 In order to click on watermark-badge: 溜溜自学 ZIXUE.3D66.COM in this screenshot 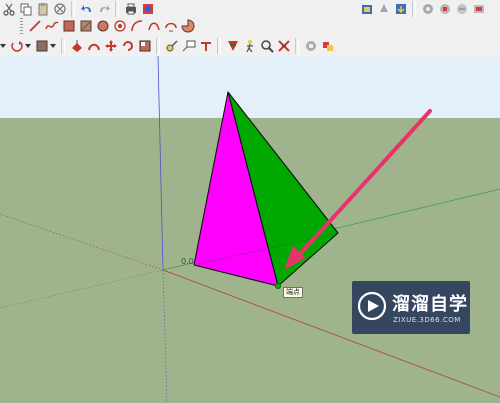, I will do `click(411, 307)`.